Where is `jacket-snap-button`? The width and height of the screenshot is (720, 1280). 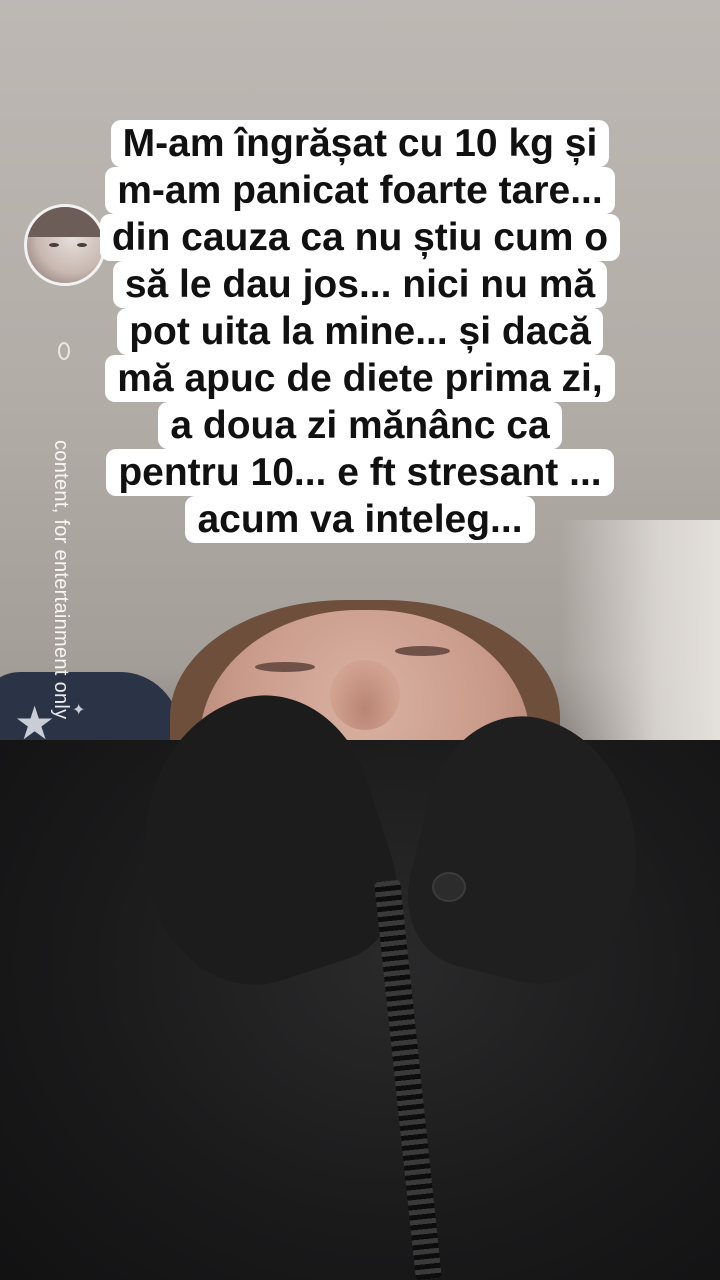
jacket-snap-button is located at coordinates (449, 887).